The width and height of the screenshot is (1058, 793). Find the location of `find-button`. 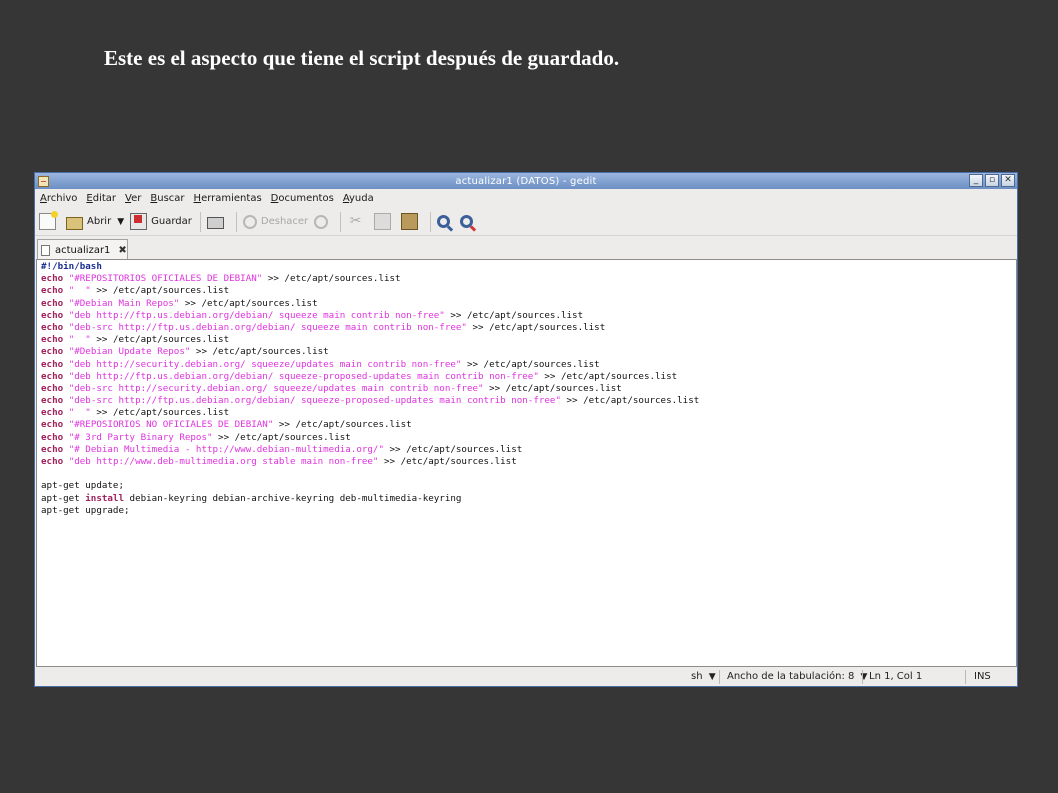

find-button is located at coordinates (445, 222).